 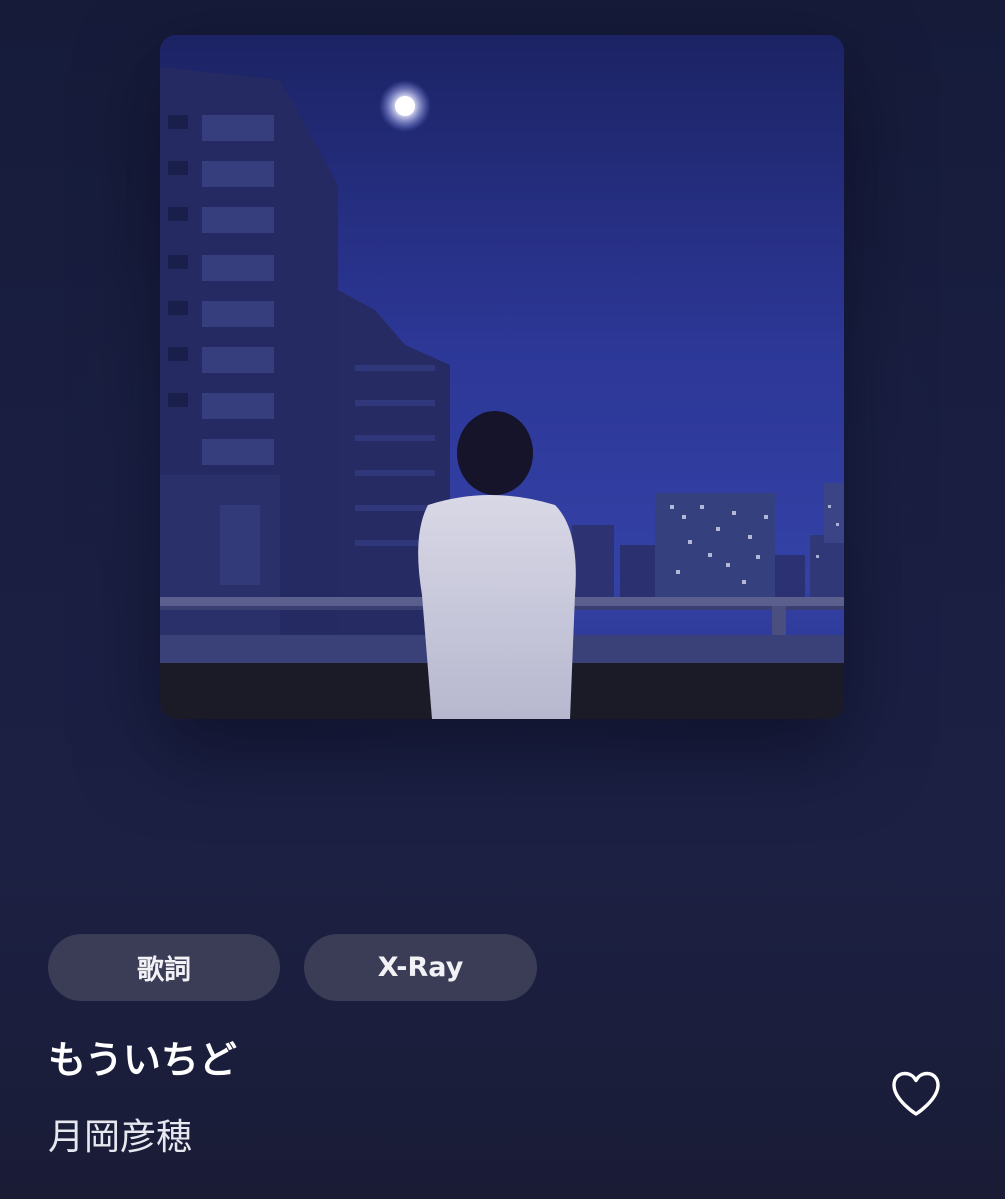 I want to click on heart-outline-icon, so click(x=916, y=1093).